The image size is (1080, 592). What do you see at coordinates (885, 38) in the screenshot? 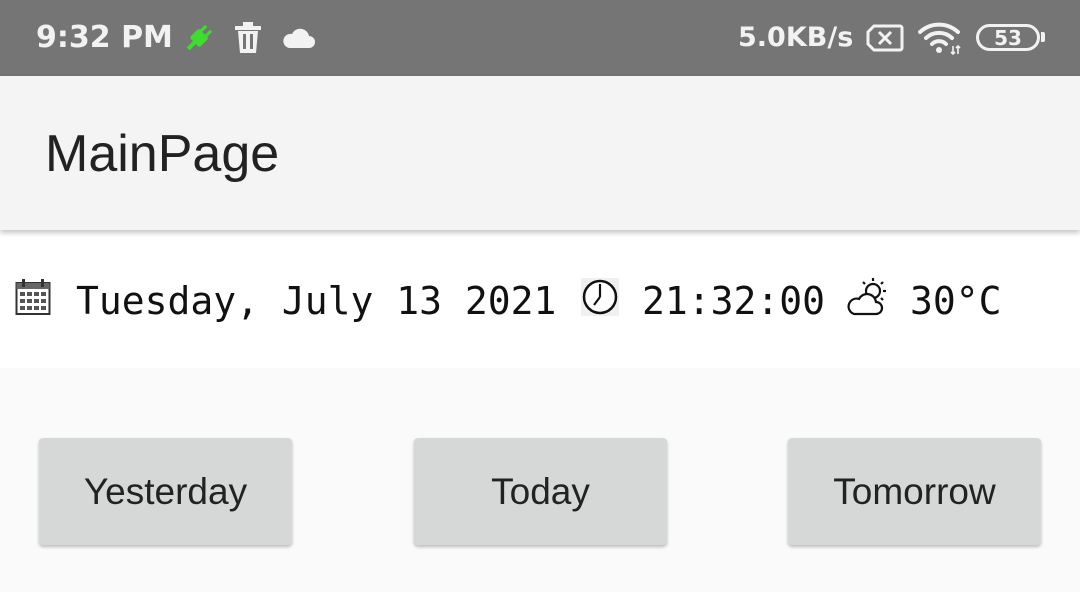
I see `no-sim-icon` at bounding box center [885, 38].